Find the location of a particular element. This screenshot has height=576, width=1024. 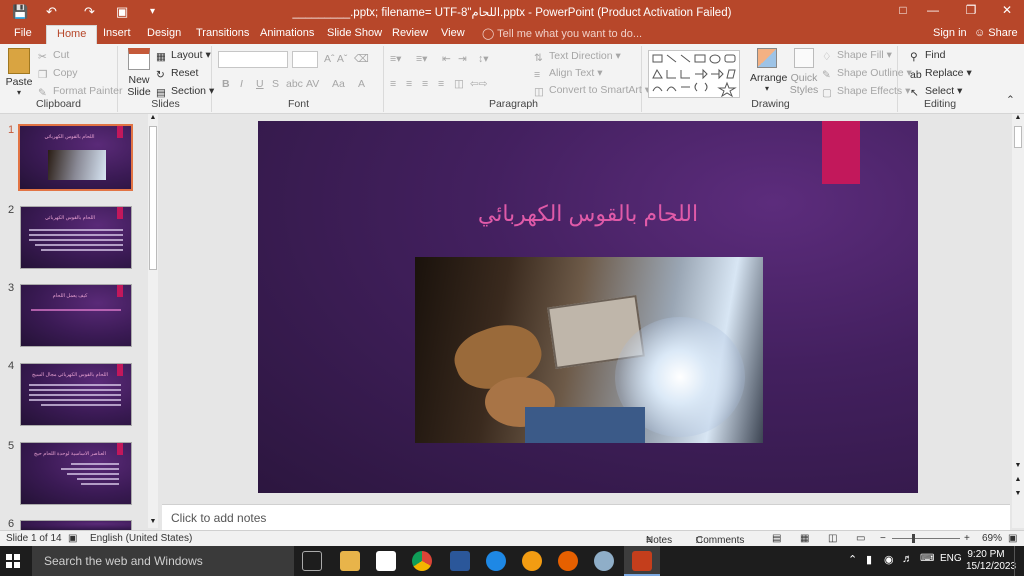

character-spacing-button: AV is located at coordinates (312, 84).